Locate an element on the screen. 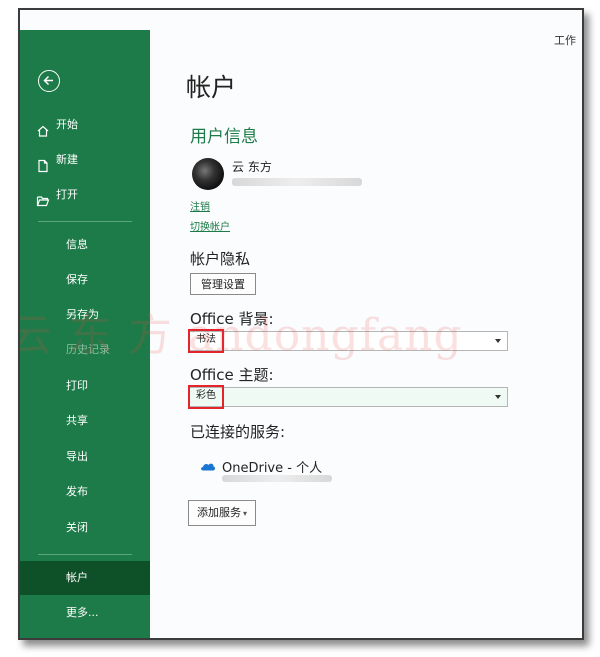 Image resolution: width=600 pixels, height=657 pixels. sidebar-item-label: 另存为 is located at coordinates (82, 314).